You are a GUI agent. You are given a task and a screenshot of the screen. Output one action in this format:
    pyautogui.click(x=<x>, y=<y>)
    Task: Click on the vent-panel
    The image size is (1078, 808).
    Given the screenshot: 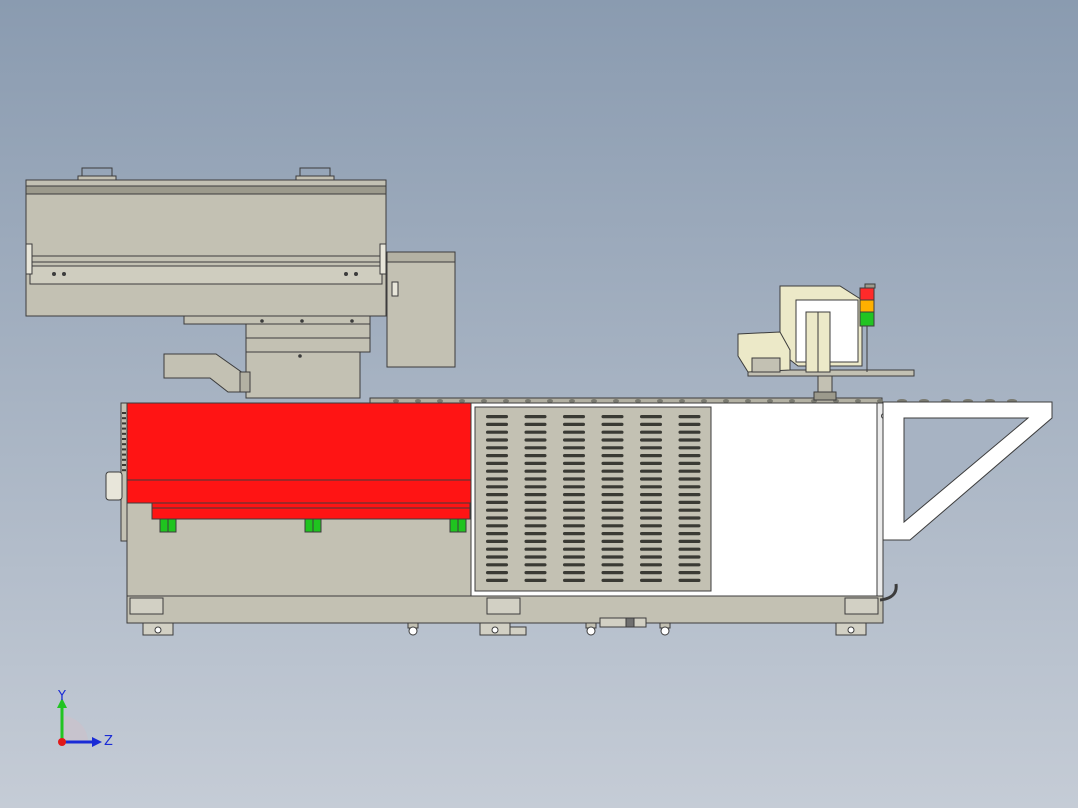 What is the action you would take?
    pyautogui.click(x=593, y=499)
    